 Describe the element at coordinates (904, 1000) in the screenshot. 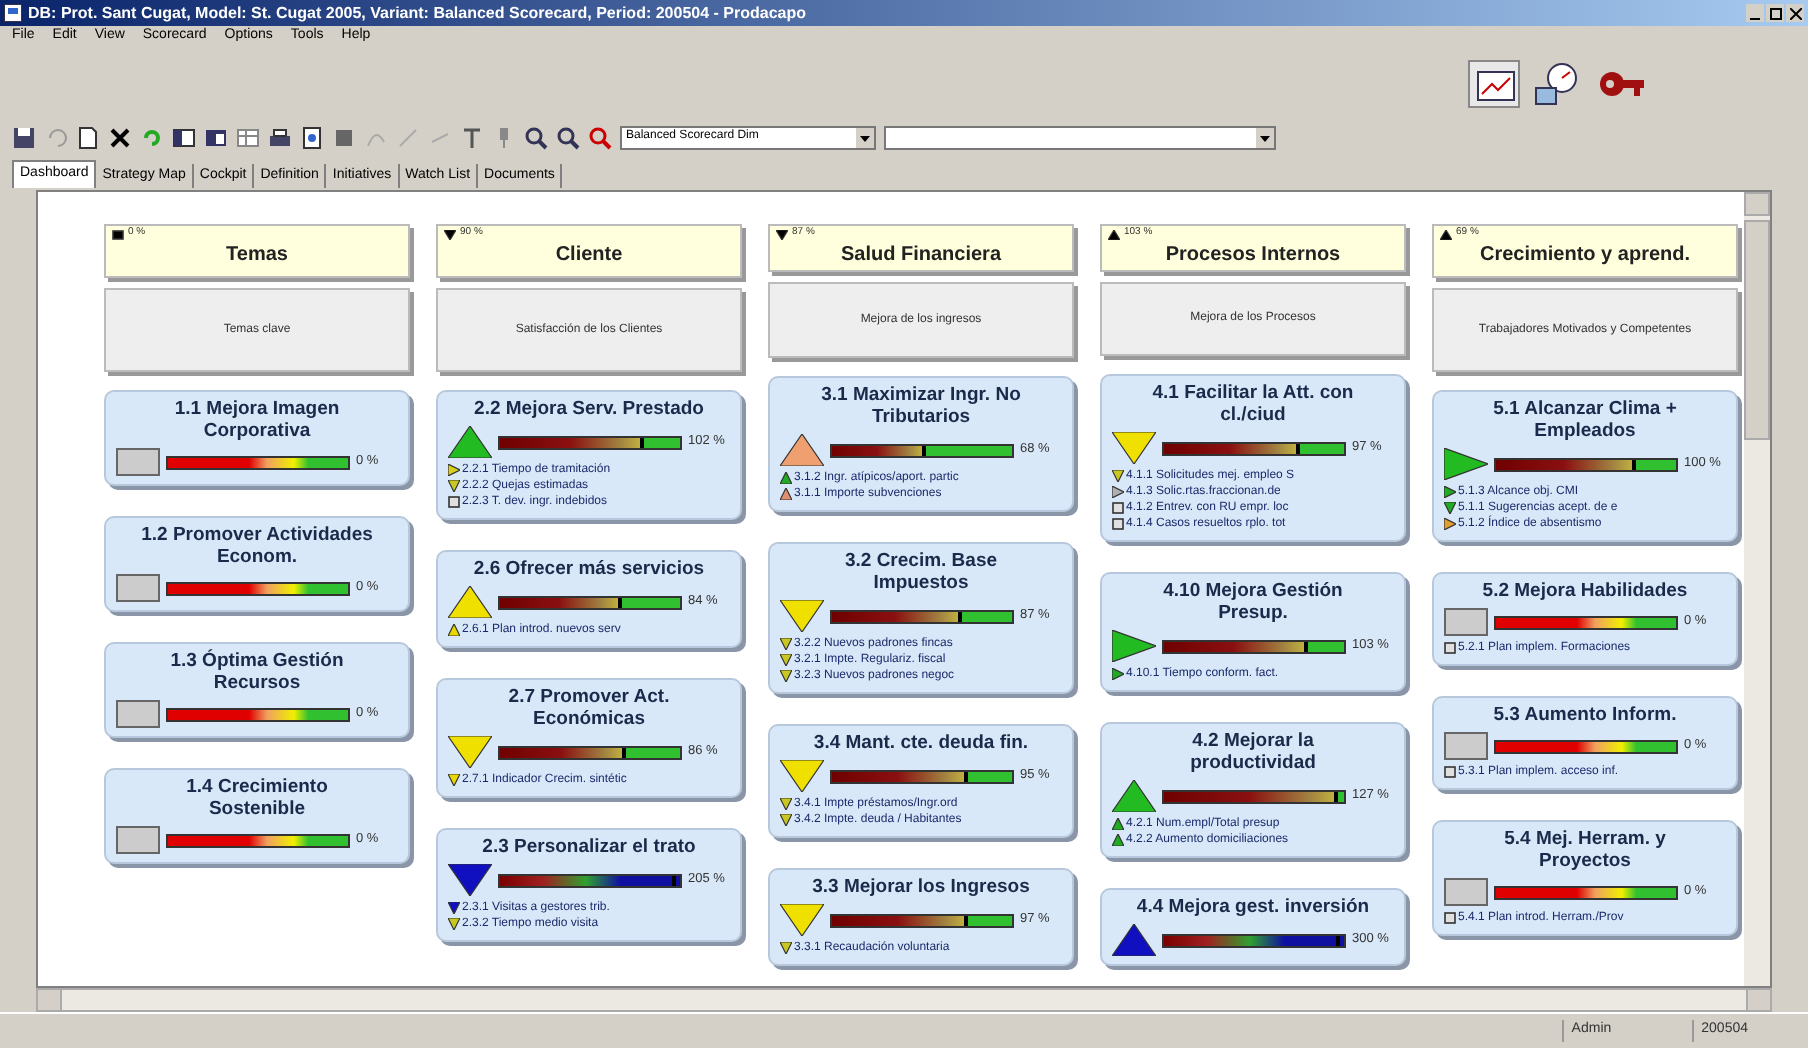

I see `horizontal-scrollbar` at that location.